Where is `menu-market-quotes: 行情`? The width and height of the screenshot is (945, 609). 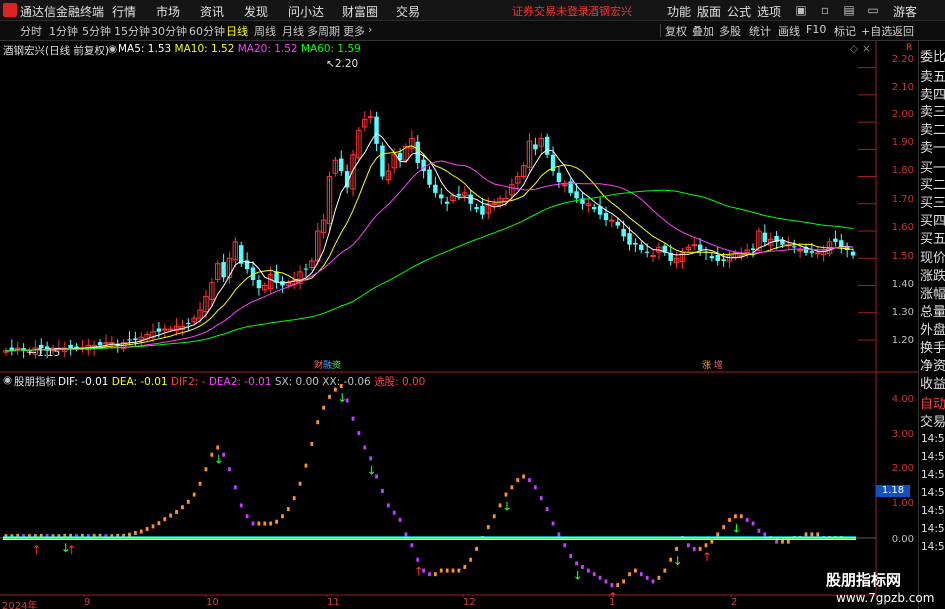 menu-market-quotes: 行情 is located at coordinates (124, 11).